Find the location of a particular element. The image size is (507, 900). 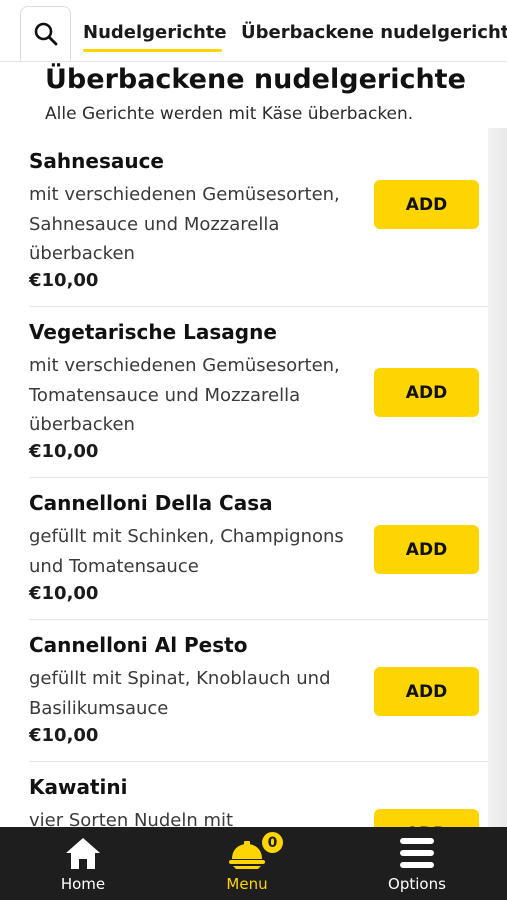

item-description-line: und Tomatensauce is located at coordinates (114, 566).